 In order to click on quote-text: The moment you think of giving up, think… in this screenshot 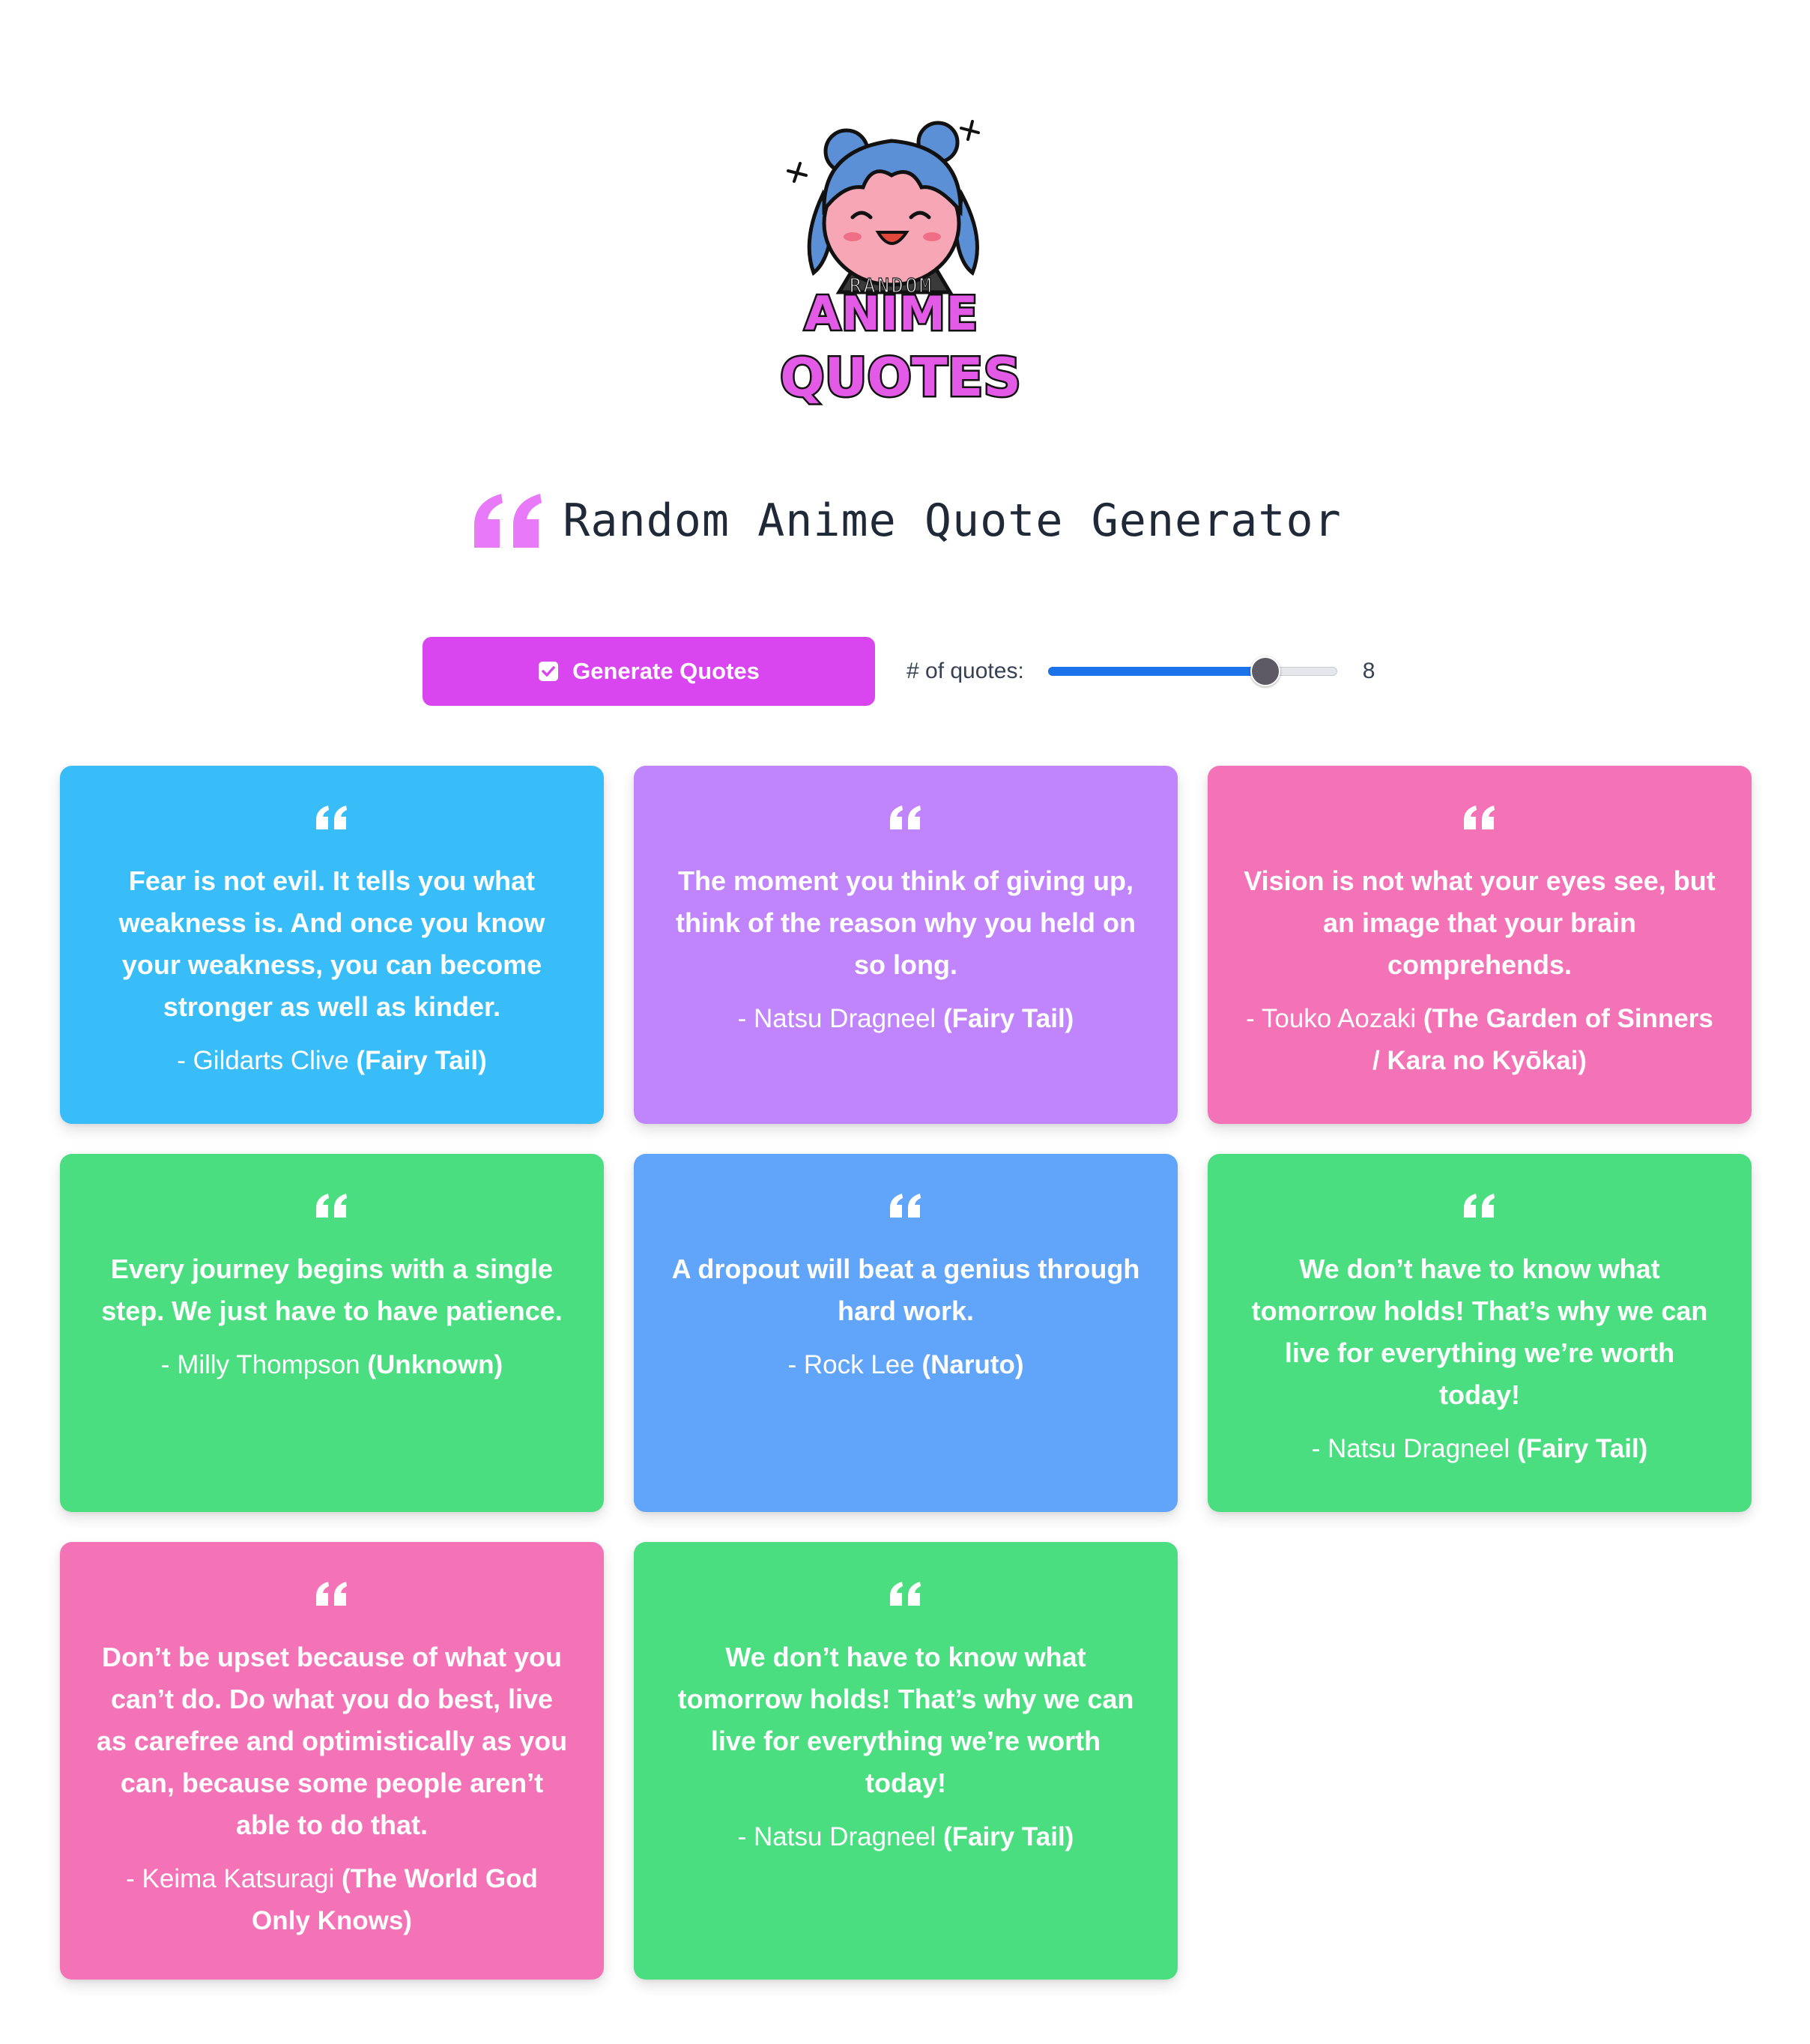, I will do `click(906, 922)`.